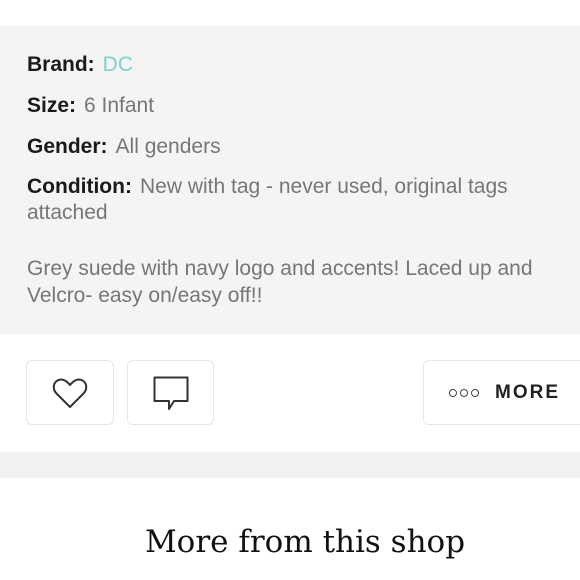 The image size is (580, 580). Describe the element at coordinates (305, 542) in the screenshot. I see `more-from-shop-title: More from this shop` at that location.